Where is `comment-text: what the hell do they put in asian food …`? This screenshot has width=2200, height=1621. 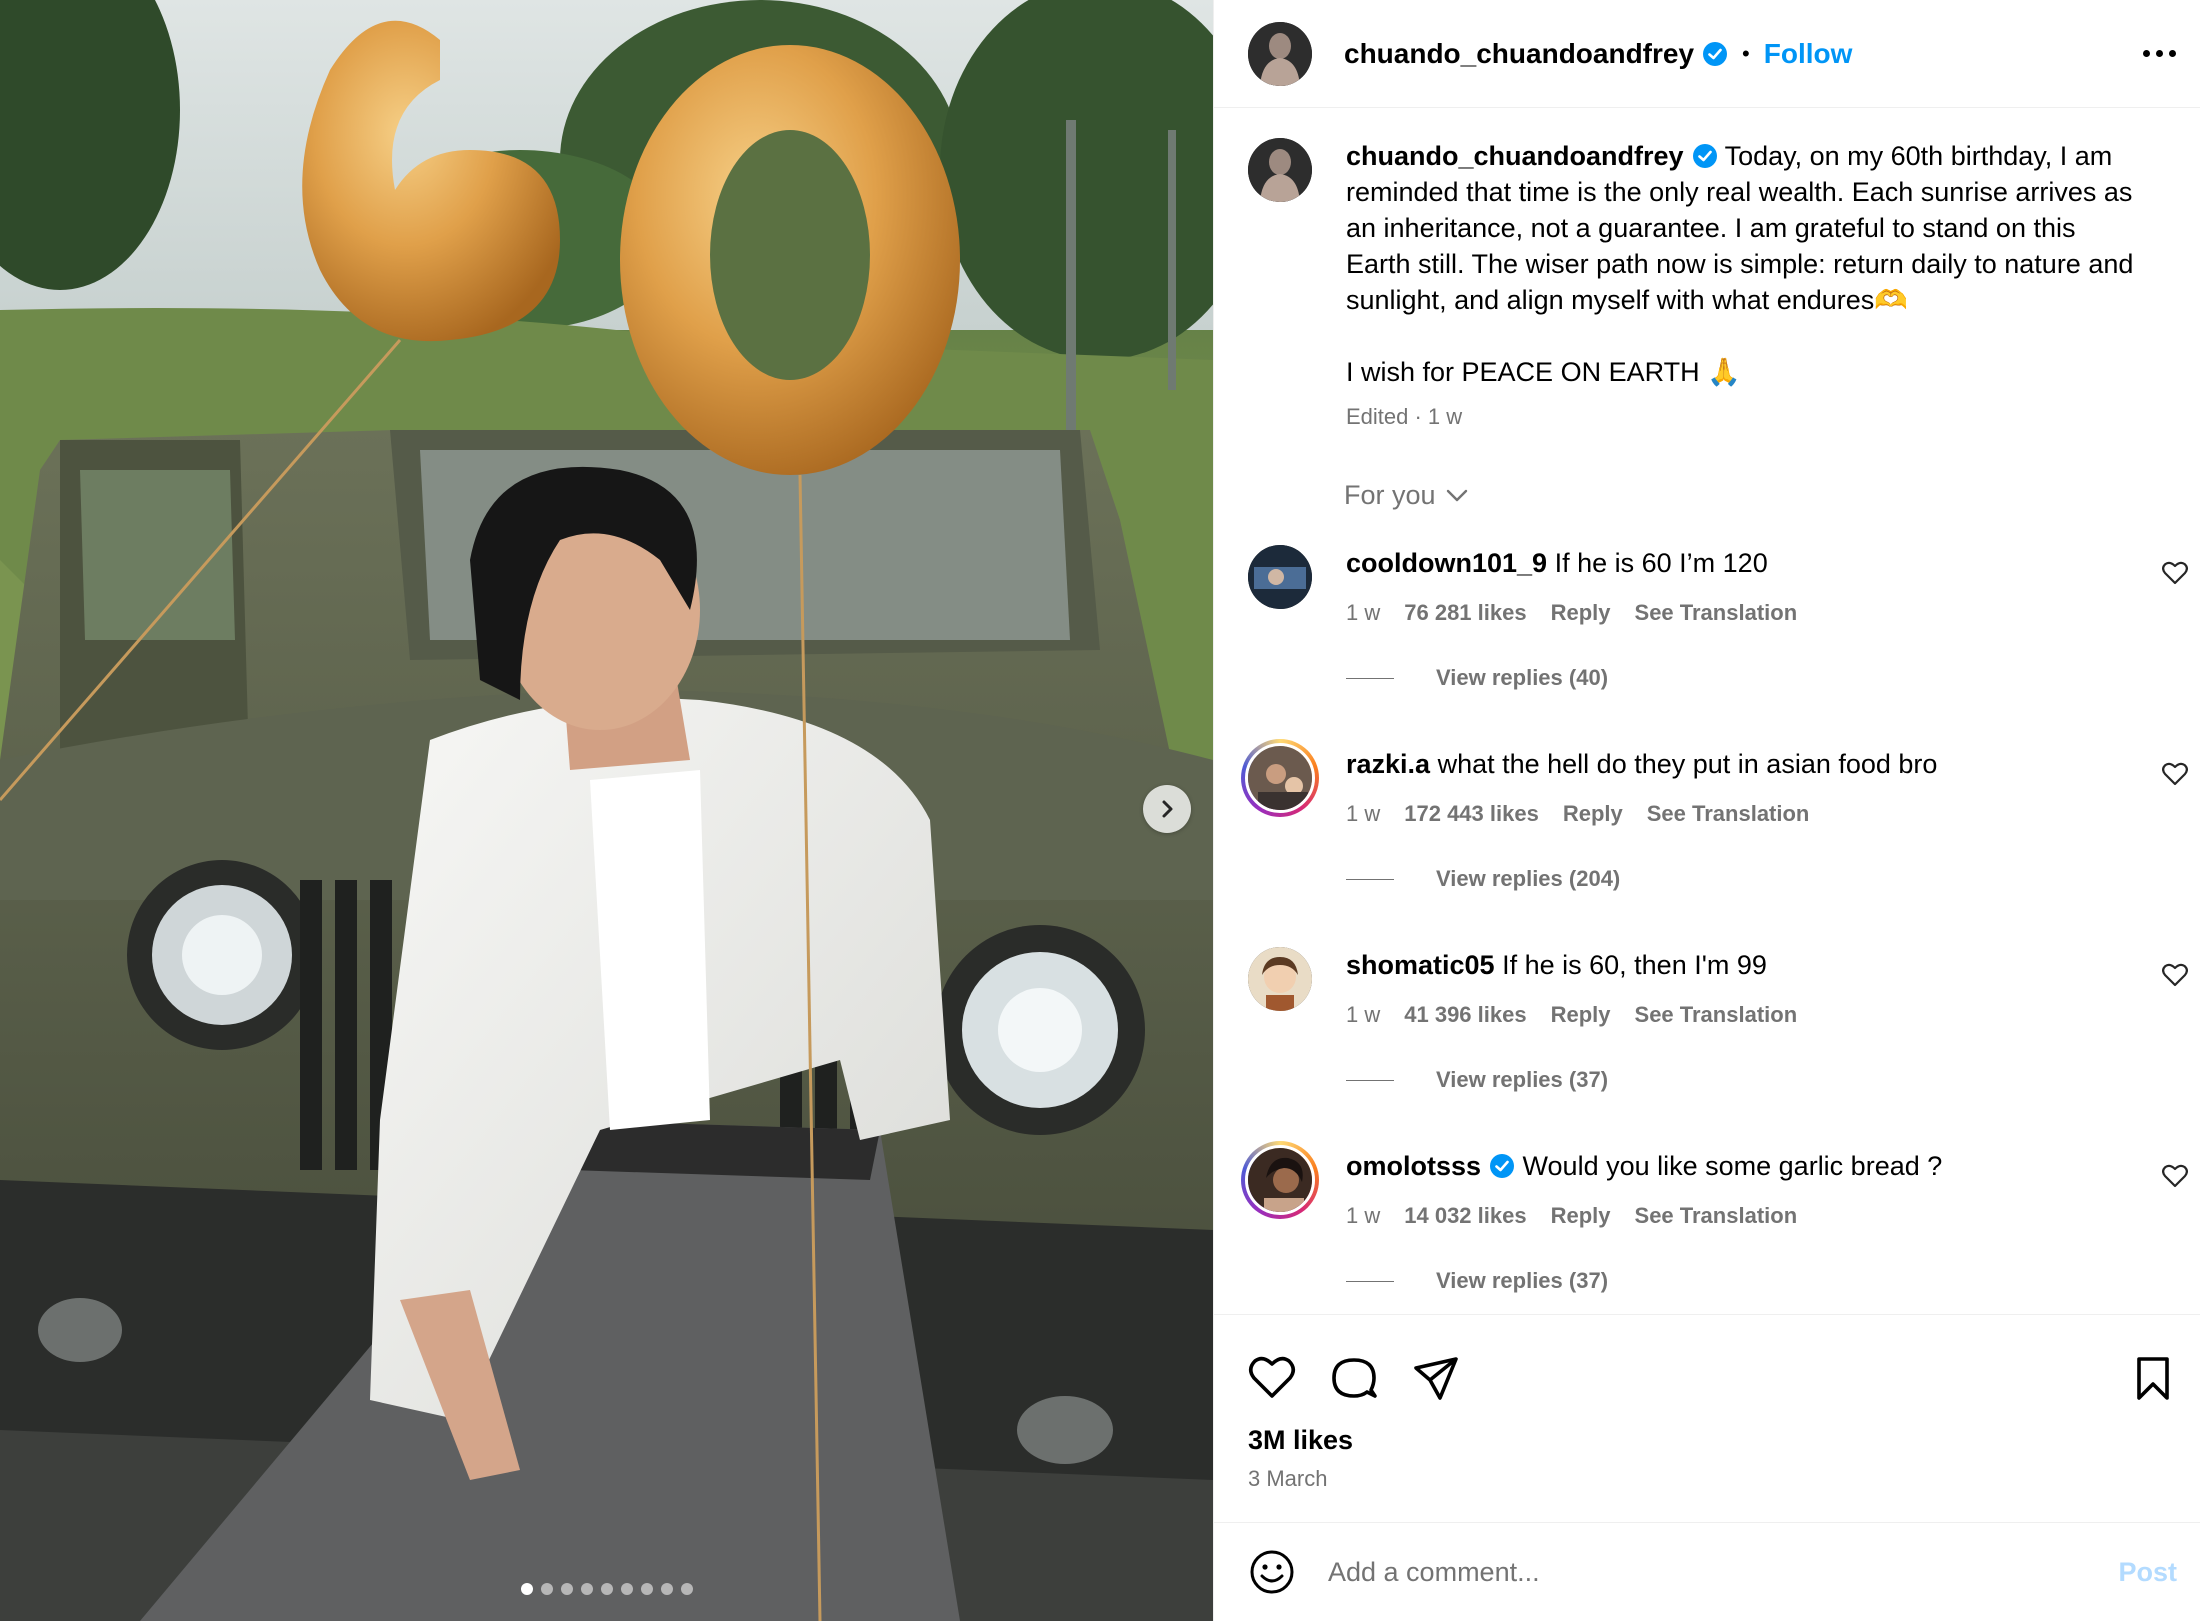 comment-text: what the hell do they put in asian food … is located at coordinates (1687, 764).